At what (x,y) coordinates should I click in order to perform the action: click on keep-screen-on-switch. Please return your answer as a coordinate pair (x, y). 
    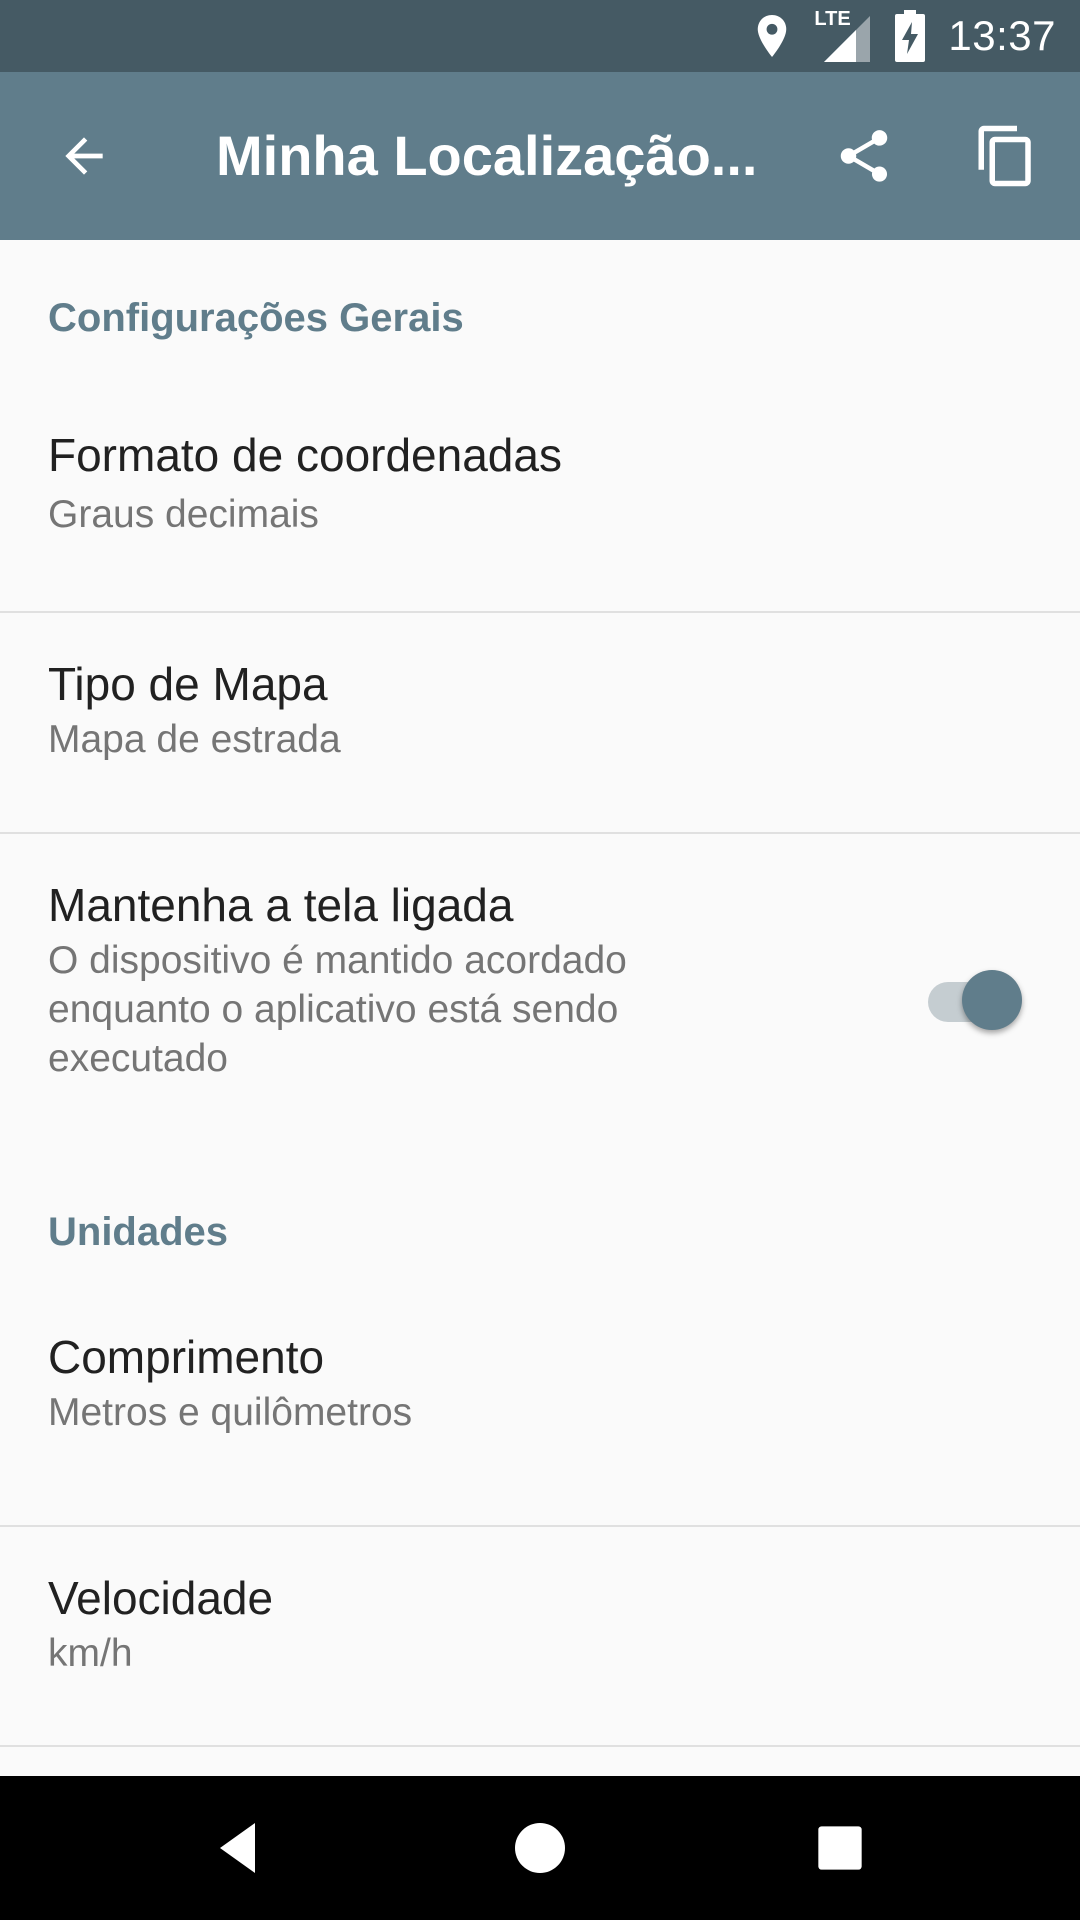
    Looking at the image, I should click on (974, 996).